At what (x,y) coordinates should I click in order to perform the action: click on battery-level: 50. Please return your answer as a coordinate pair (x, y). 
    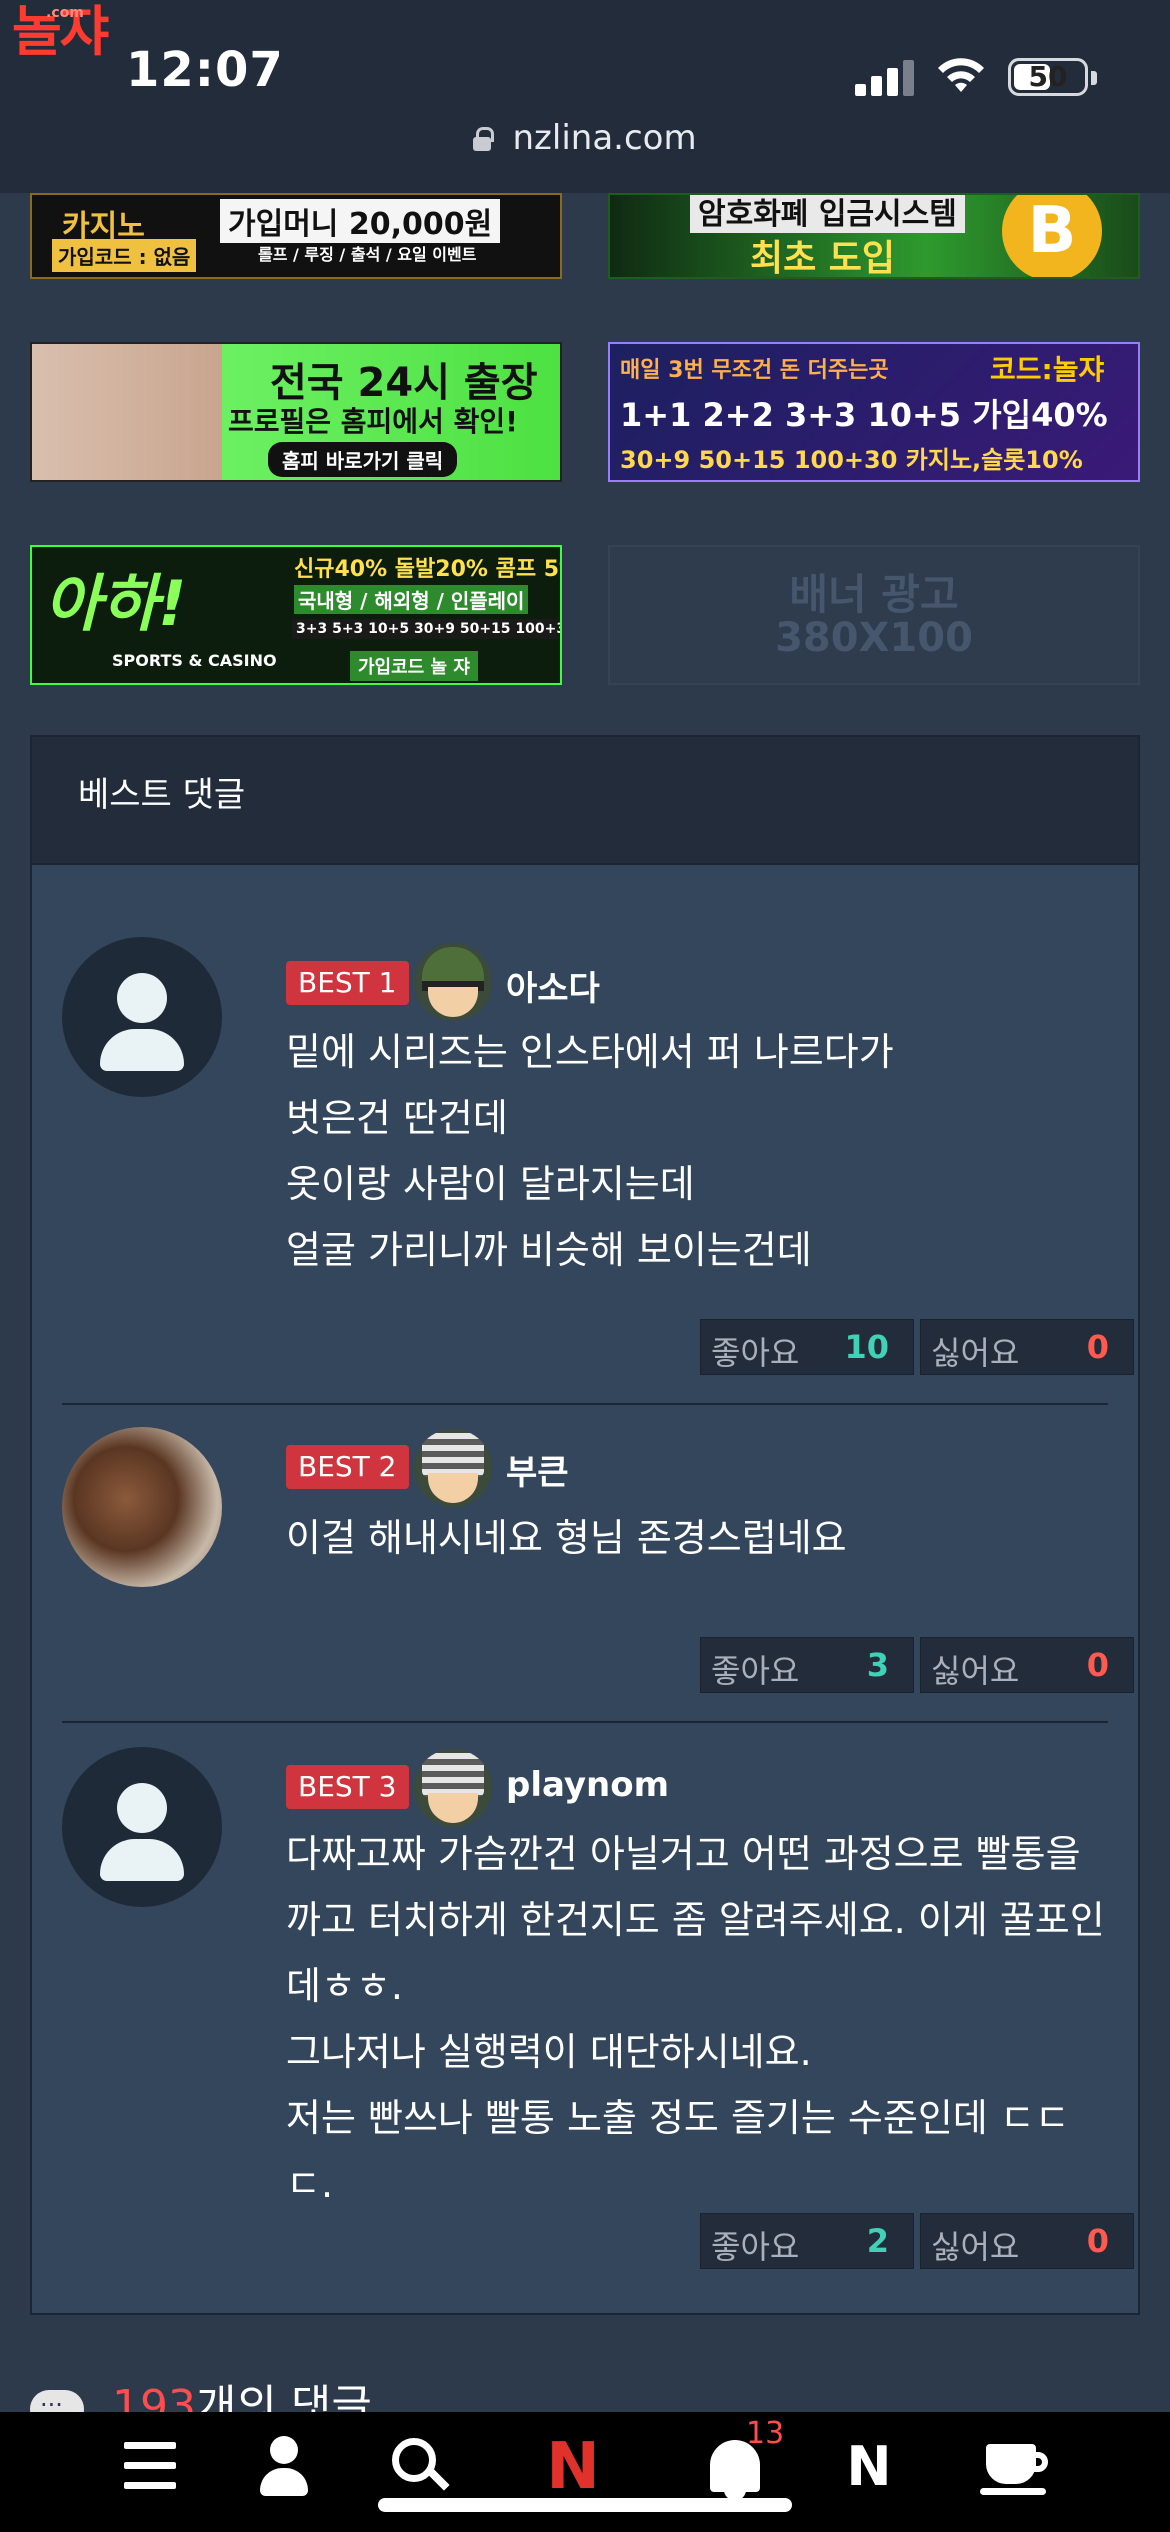
    Looking at the image, I should click on (1048, 76).